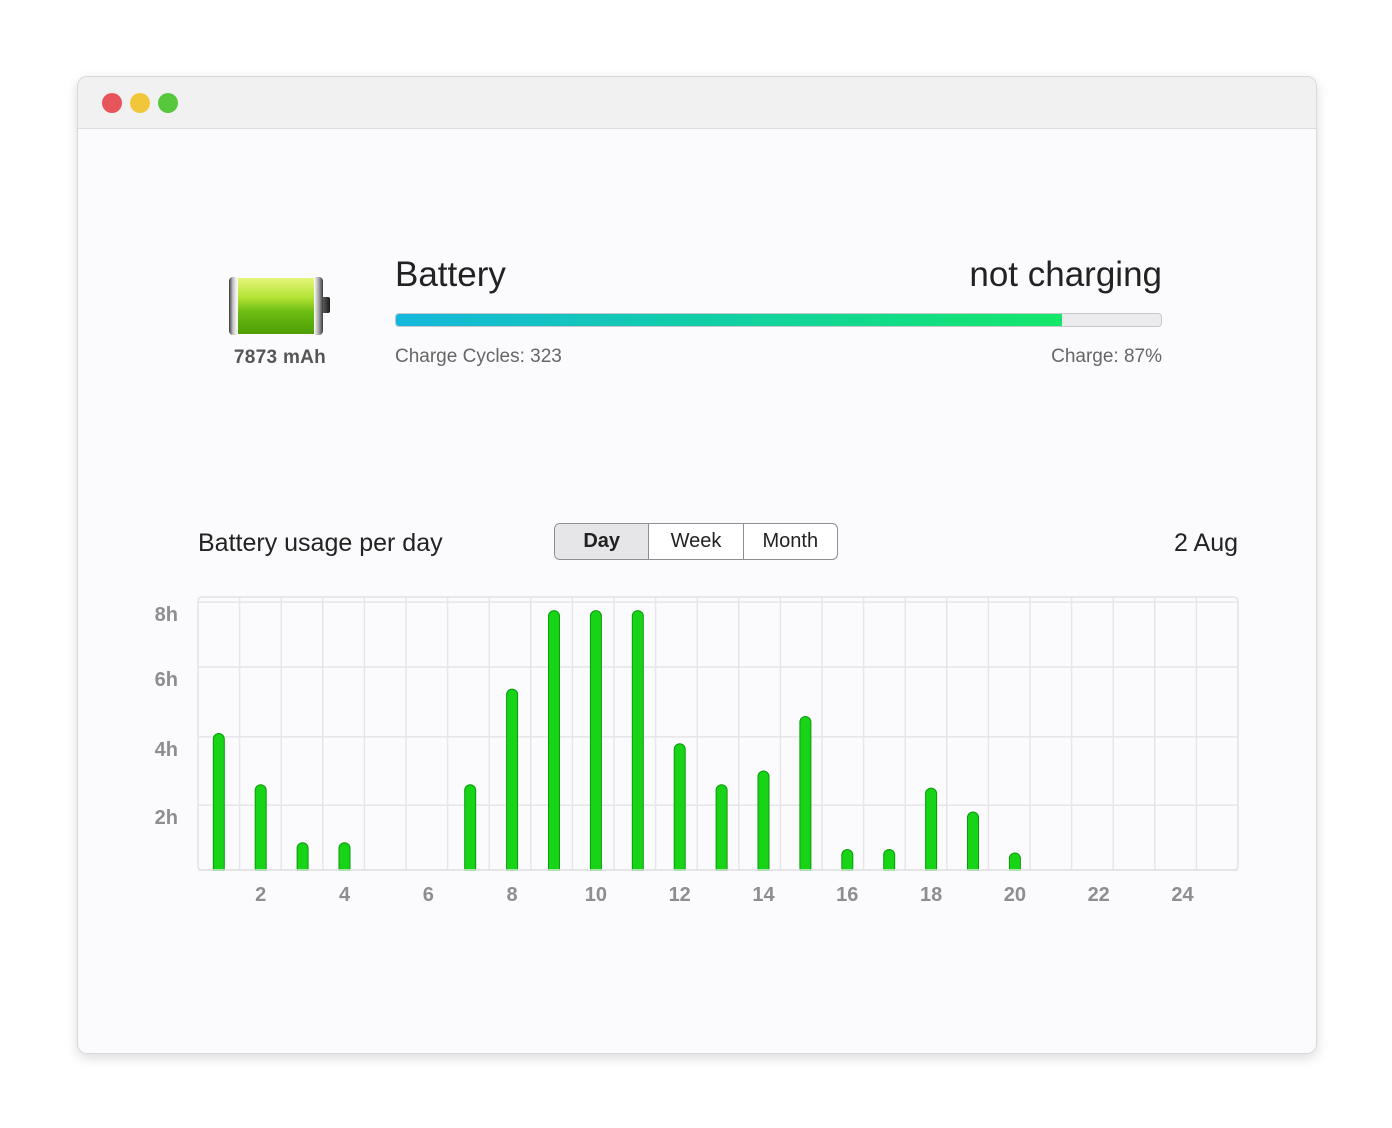 This screenshot has height=1128, width=1392. What do you see at coordinates (1182, 895) in the screenshot?
I see `x-tick-label: 24` at bounding box center [1182, 895].